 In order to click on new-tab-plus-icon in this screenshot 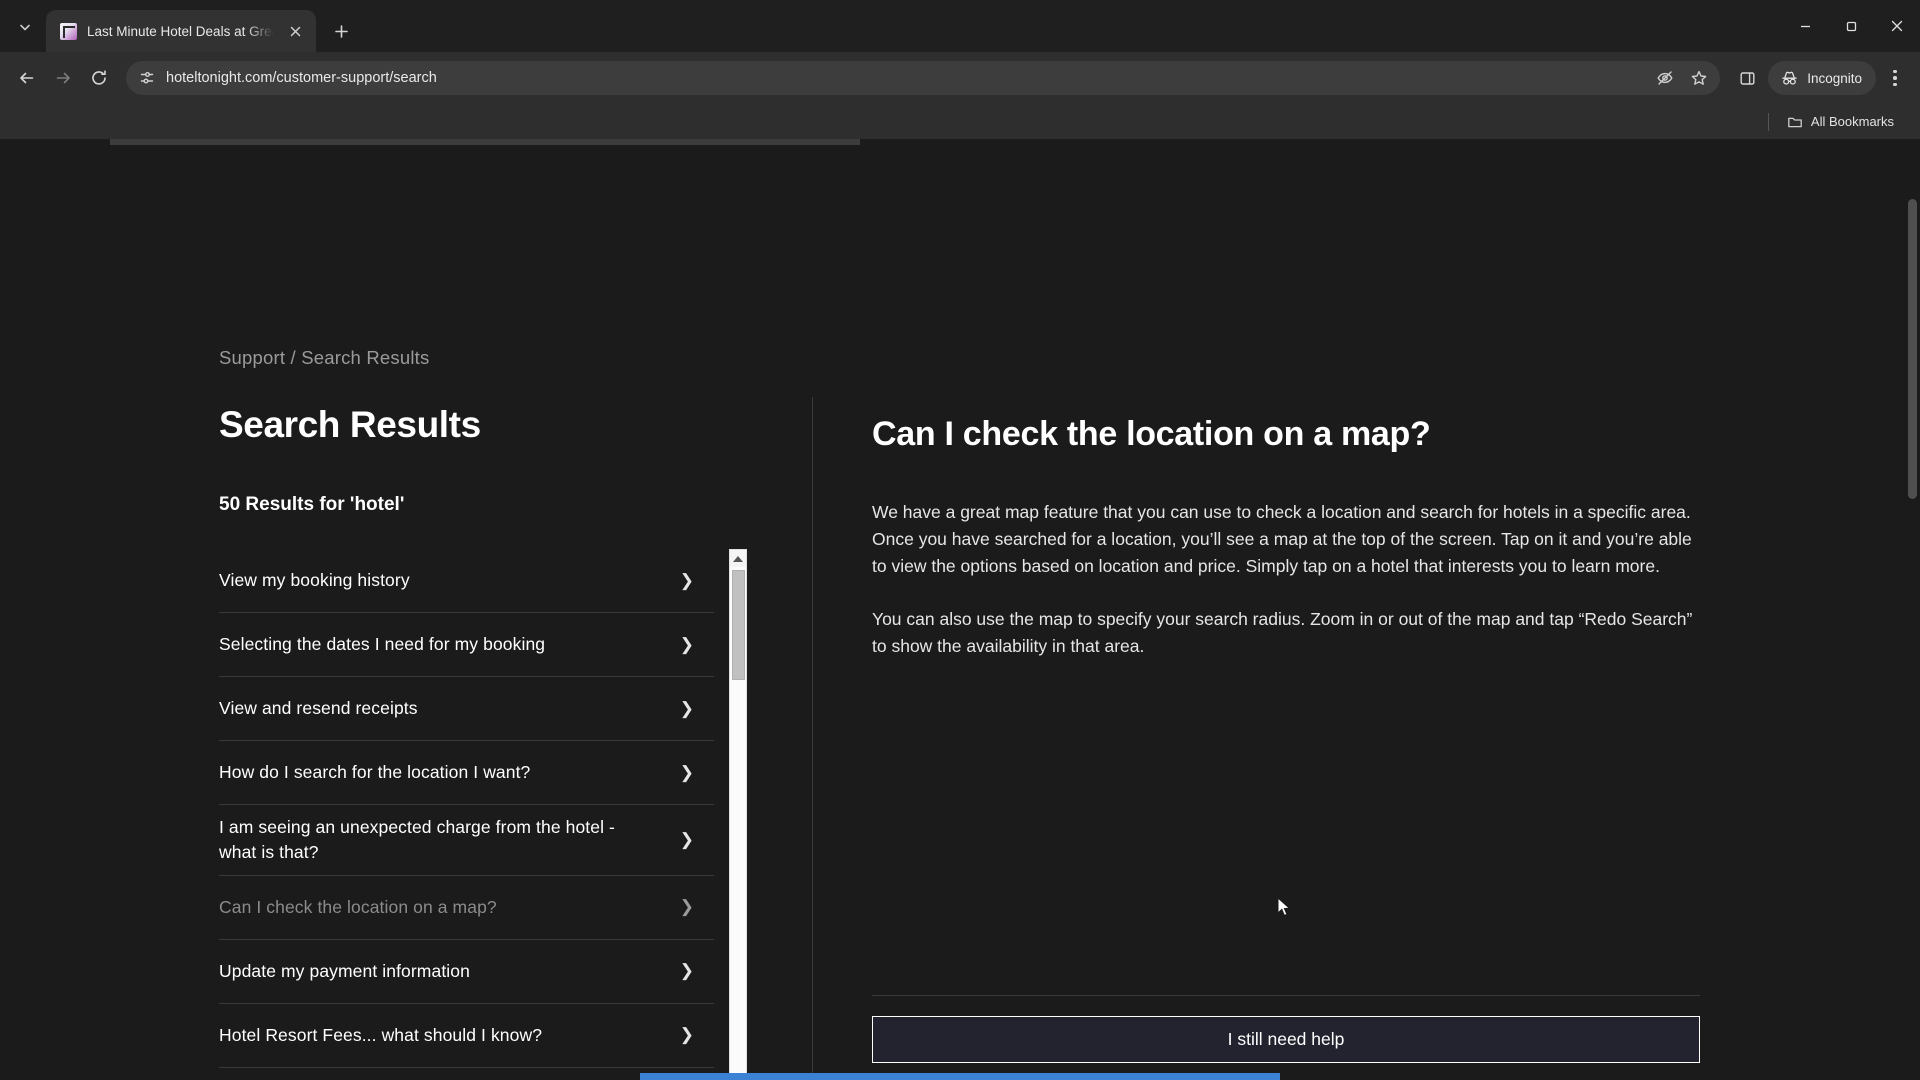, I will do `click(341, 31)`.